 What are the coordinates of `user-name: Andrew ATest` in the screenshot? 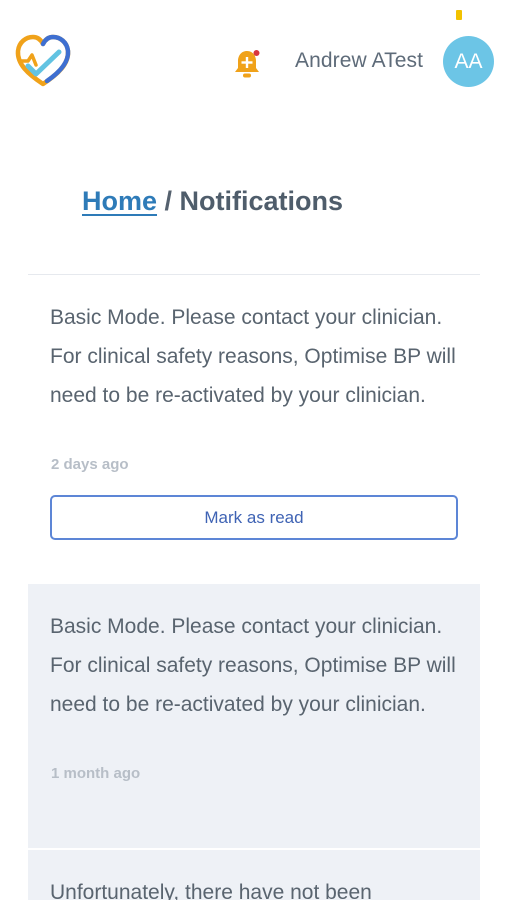 It's located at (359, 61).